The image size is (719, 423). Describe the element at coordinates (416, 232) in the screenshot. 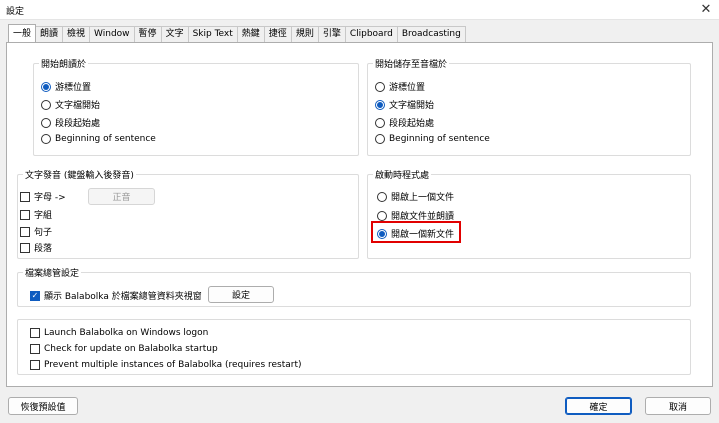

I see `selection-highlight` at that location.